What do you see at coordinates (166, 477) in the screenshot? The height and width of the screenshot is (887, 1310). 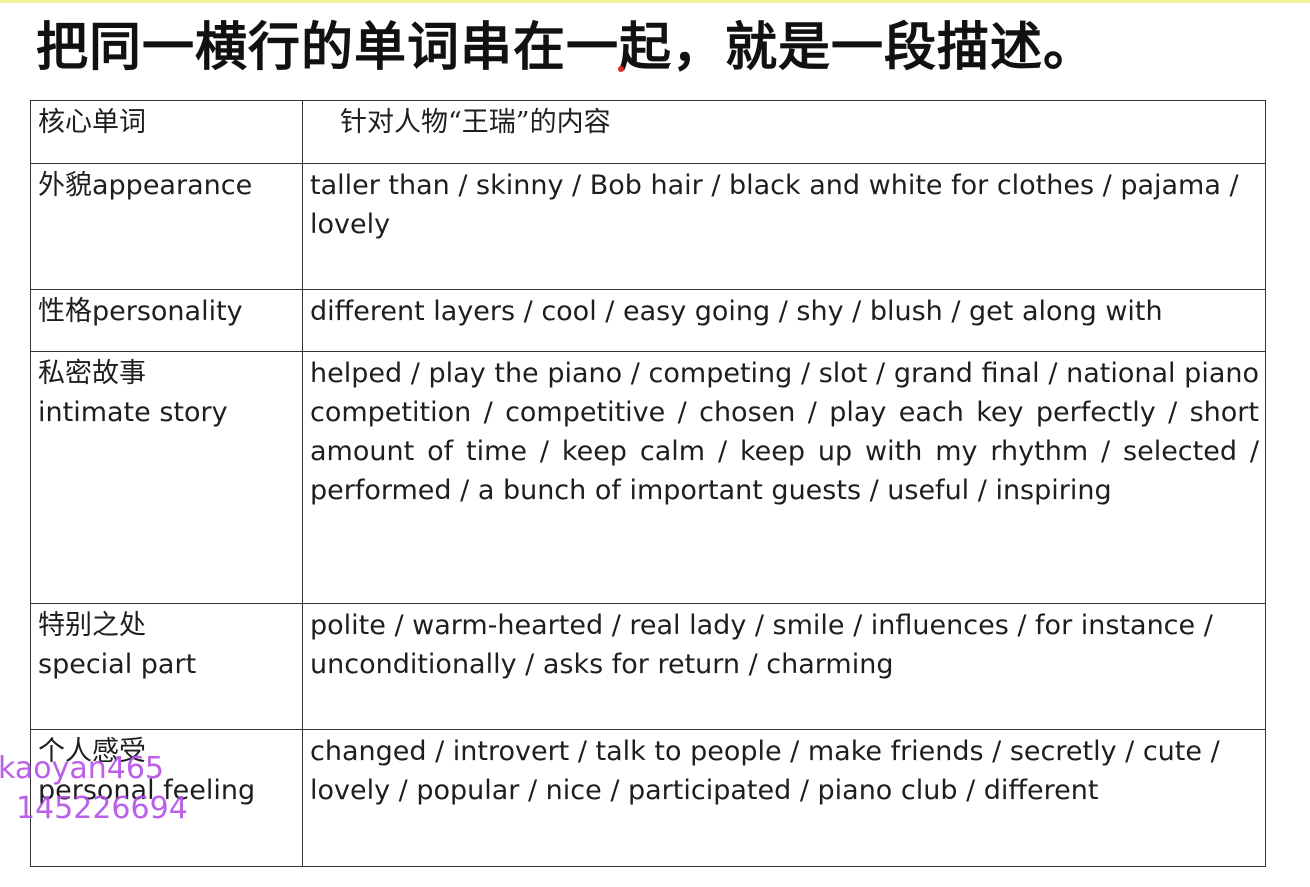 I see `row-key-cell: 私密故事 intimate story` at bounding box center [166, 477].